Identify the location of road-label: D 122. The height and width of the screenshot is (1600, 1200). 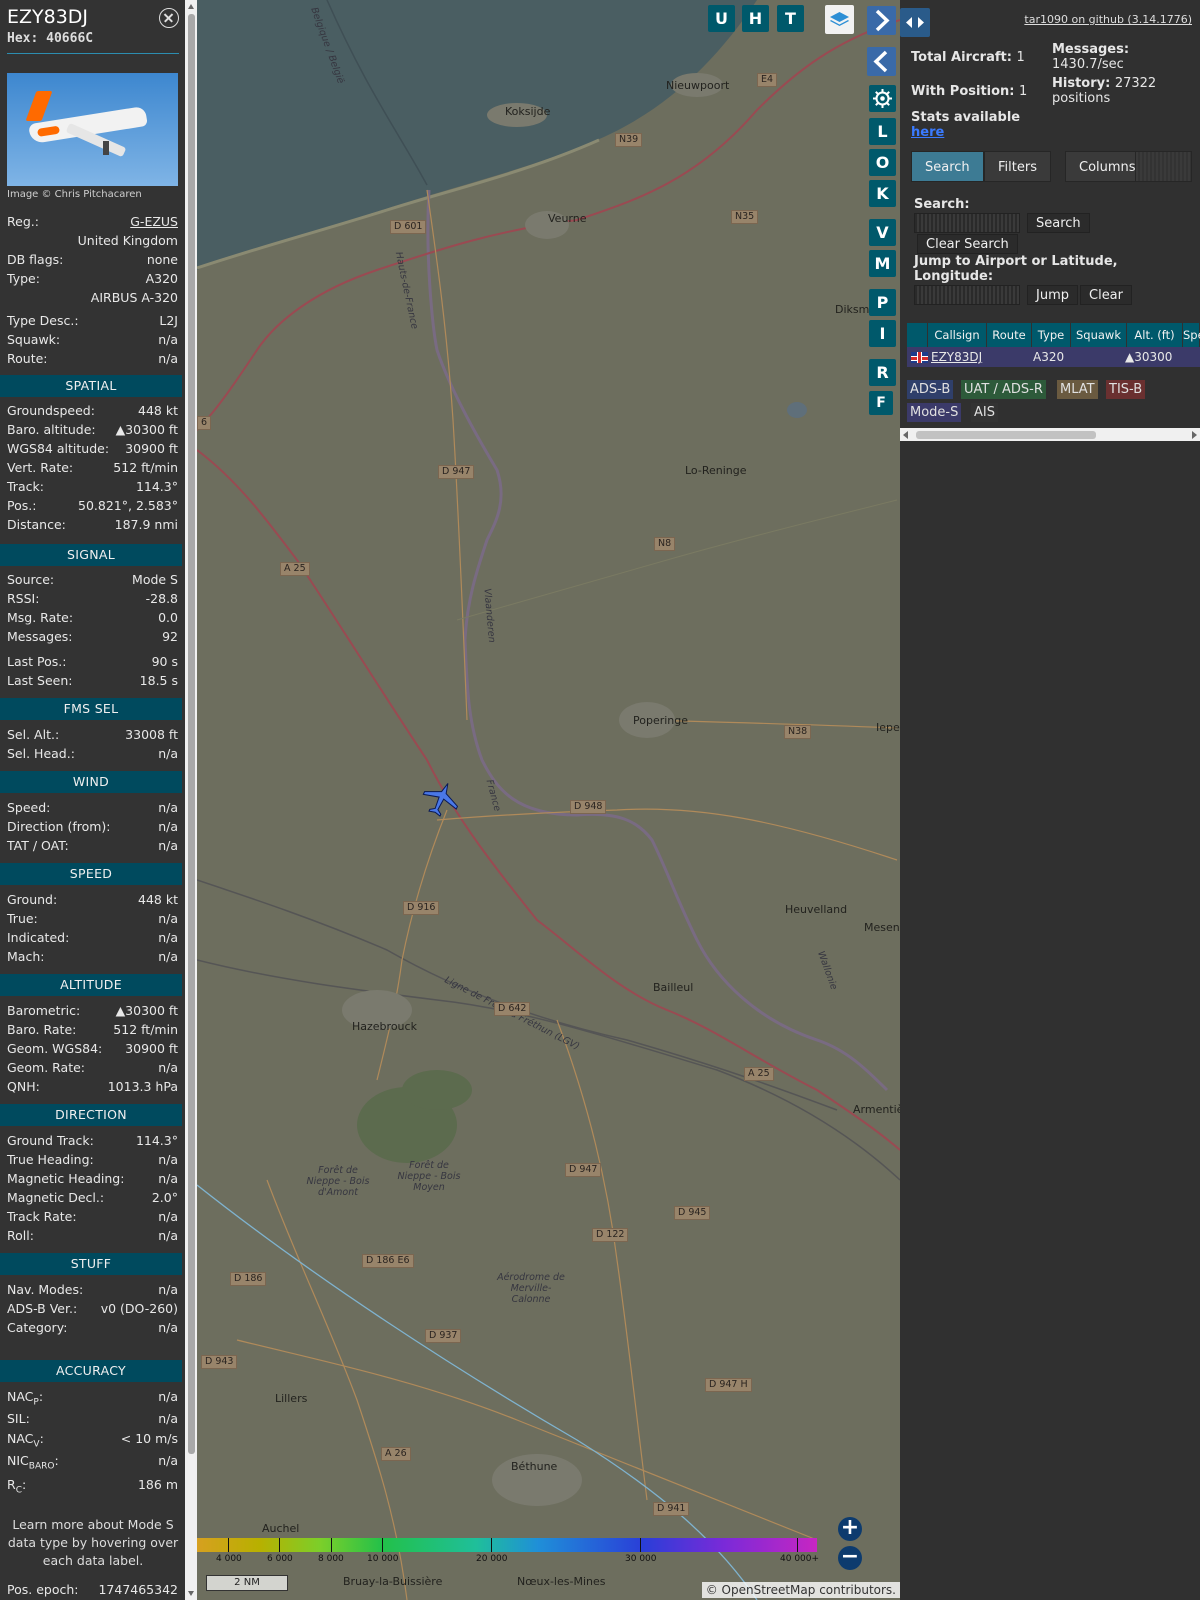
(610, 1235).